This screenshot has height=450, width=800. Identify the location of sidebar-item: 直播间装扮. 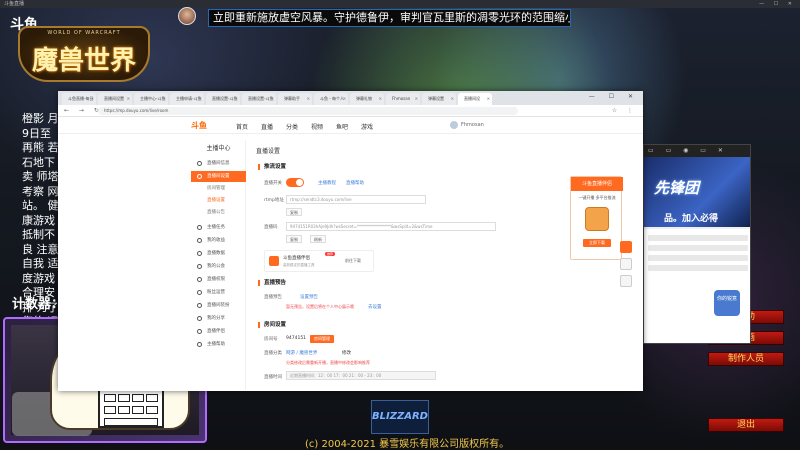
(218, 305).